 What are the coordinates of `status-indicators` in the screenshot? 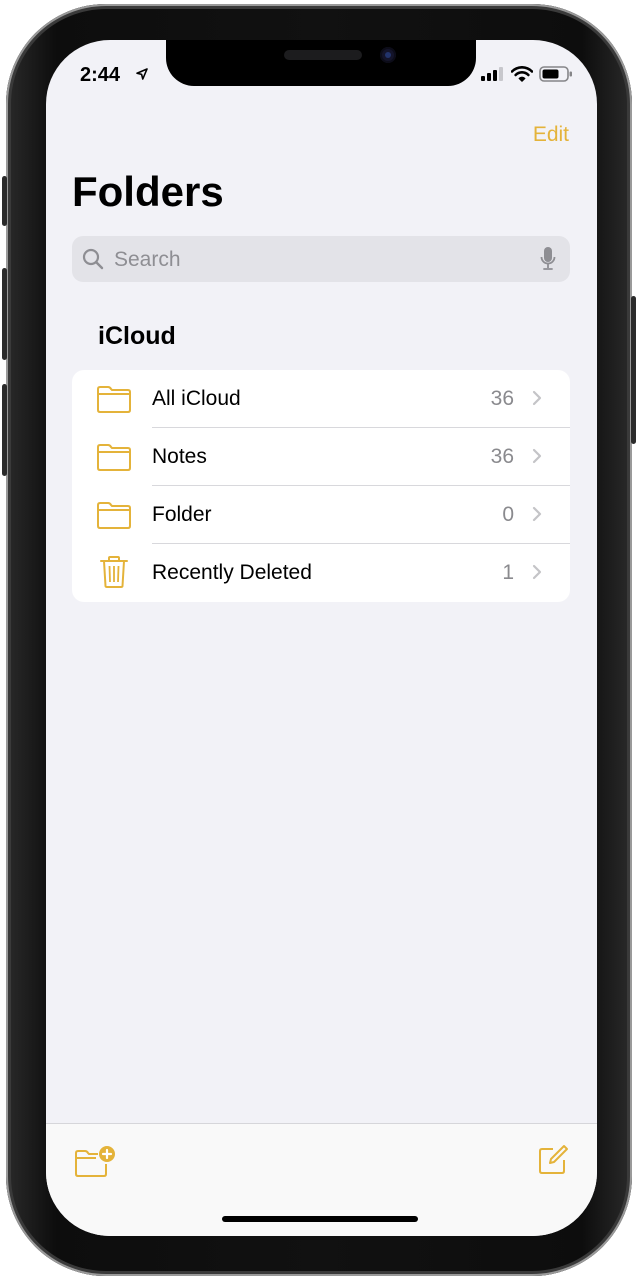 It's located at (527, 74).